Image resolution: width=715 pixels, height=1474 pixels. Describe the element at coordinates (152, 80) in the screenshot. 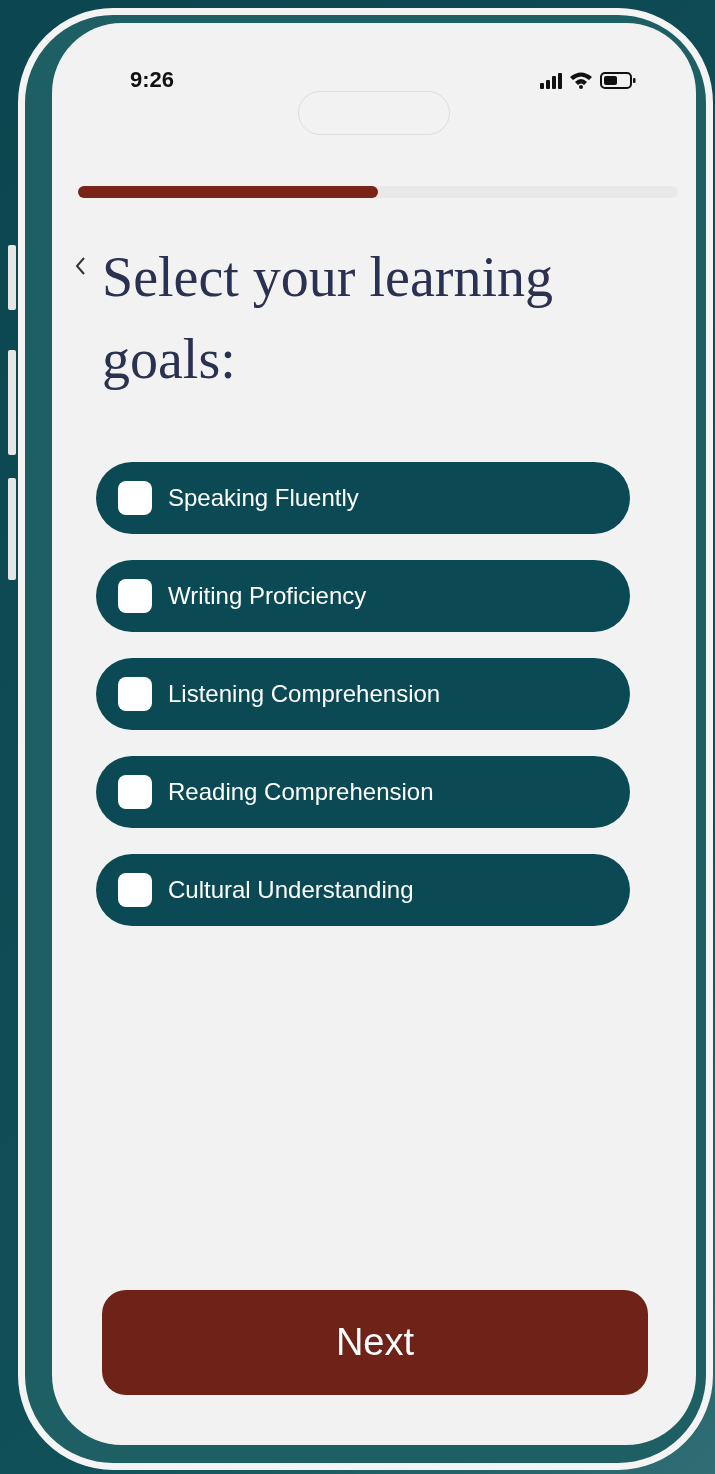

I see `status-time: 9:26` at that location.